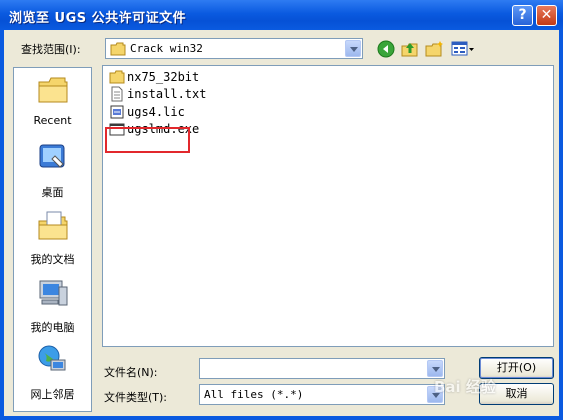 Image resolution: width=563 pixels, height=420 pixels. What do you see at coordinates (435, 49) in the screenshot?
I see `new-folder-icon` at bounding box center [435, 49].